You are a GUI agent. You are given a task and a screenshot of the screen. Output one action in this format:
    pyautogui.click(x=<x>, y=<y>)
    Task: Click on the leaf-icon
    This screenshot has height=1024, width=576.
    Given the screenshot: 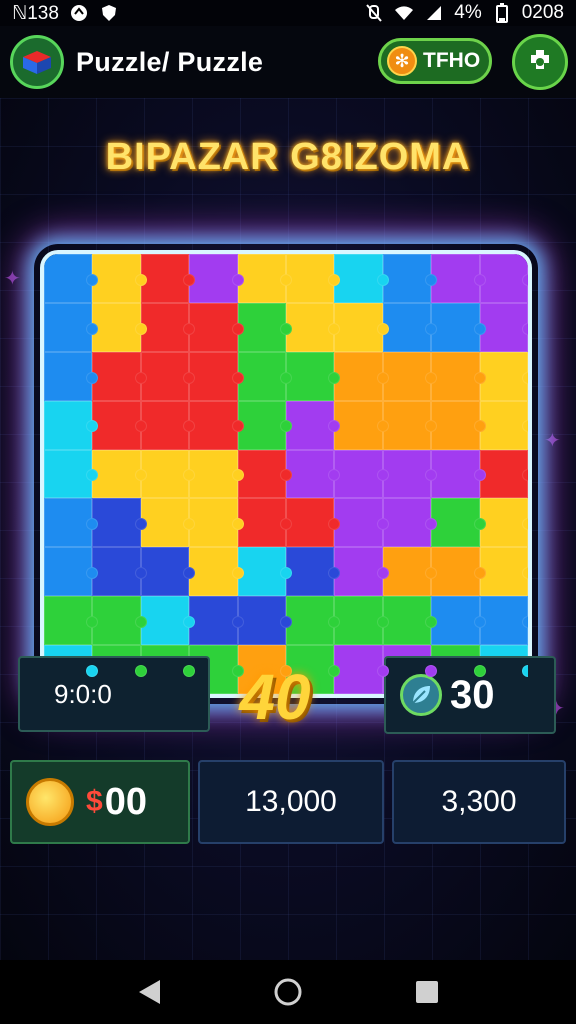 What is the action you would take?
    pyautogui.click(x=421, y=695)
    